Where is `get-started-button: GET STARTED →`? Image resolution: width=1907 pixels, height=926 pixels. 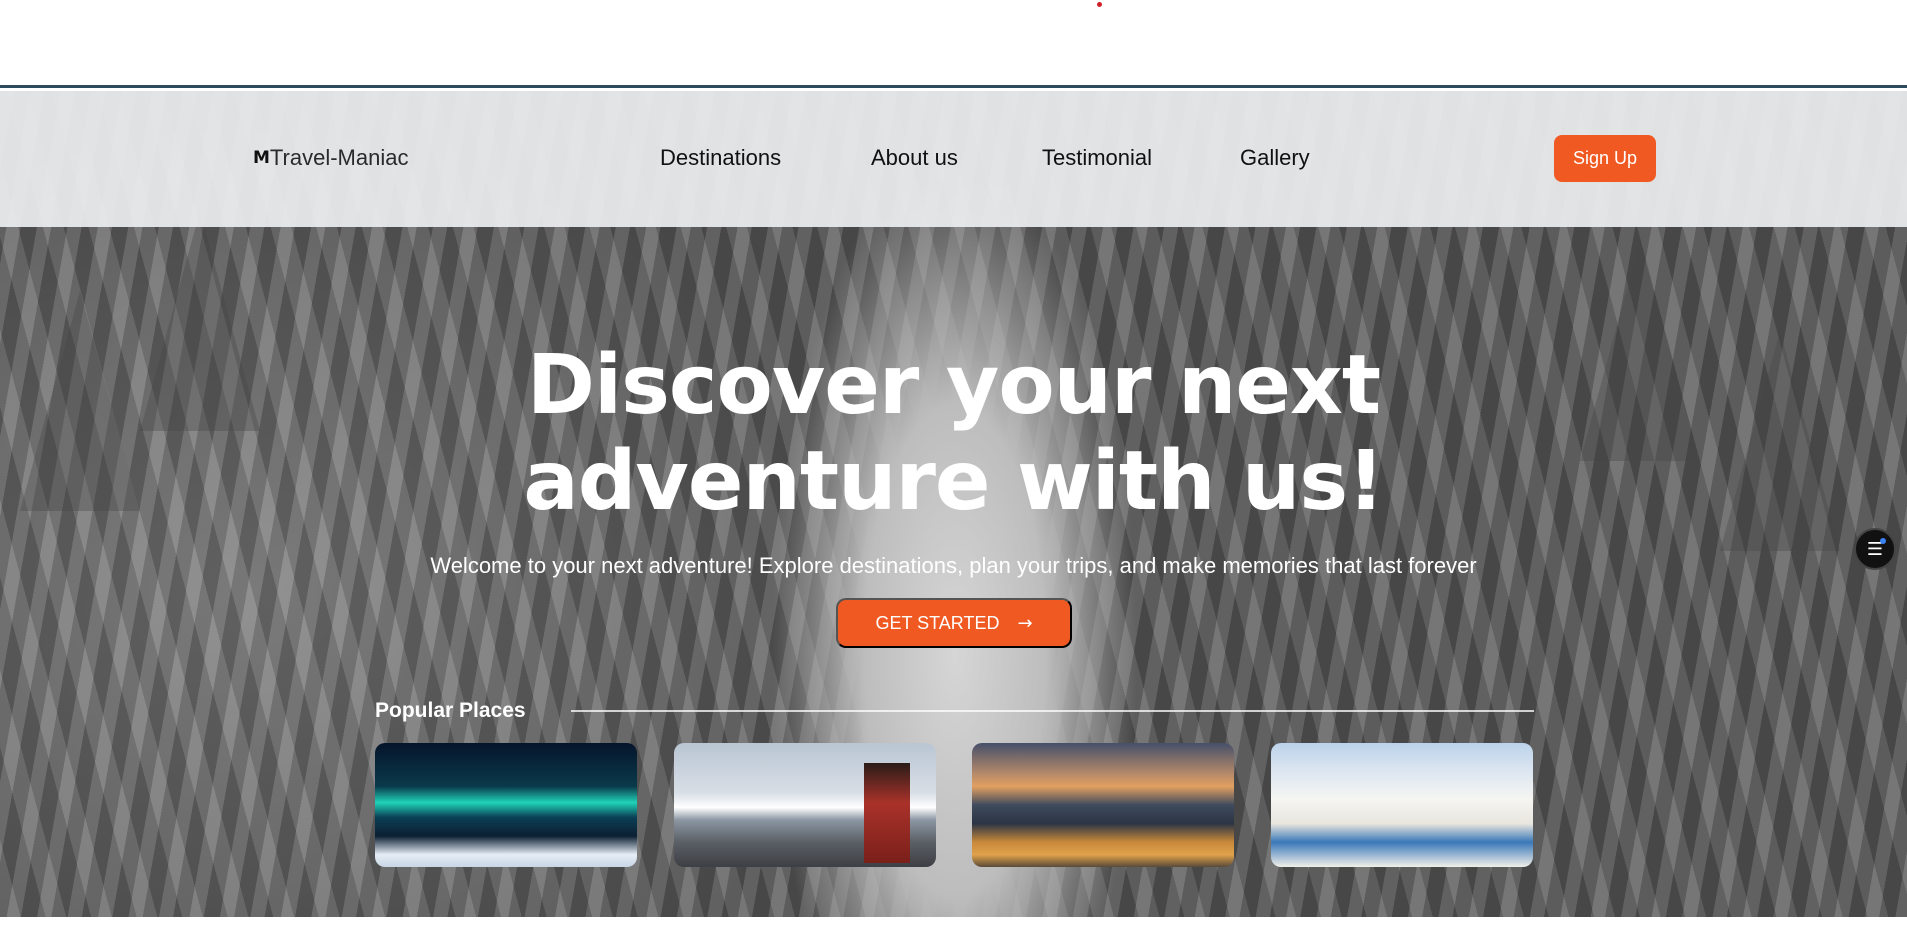
get-started-button: GET STARTED → is located at coordinates (954, 623).